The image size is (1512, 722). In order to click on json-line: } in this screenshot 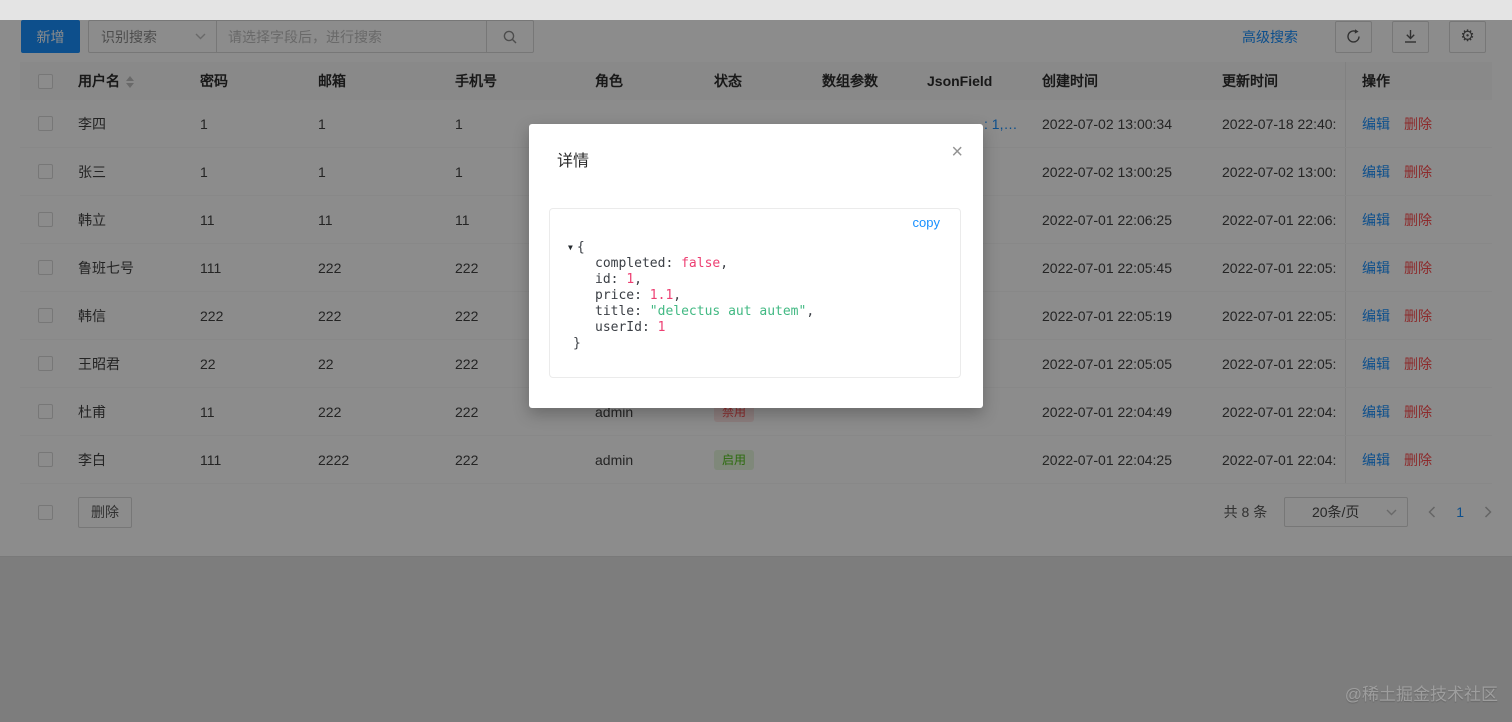, I will do `click(691, 344)`.